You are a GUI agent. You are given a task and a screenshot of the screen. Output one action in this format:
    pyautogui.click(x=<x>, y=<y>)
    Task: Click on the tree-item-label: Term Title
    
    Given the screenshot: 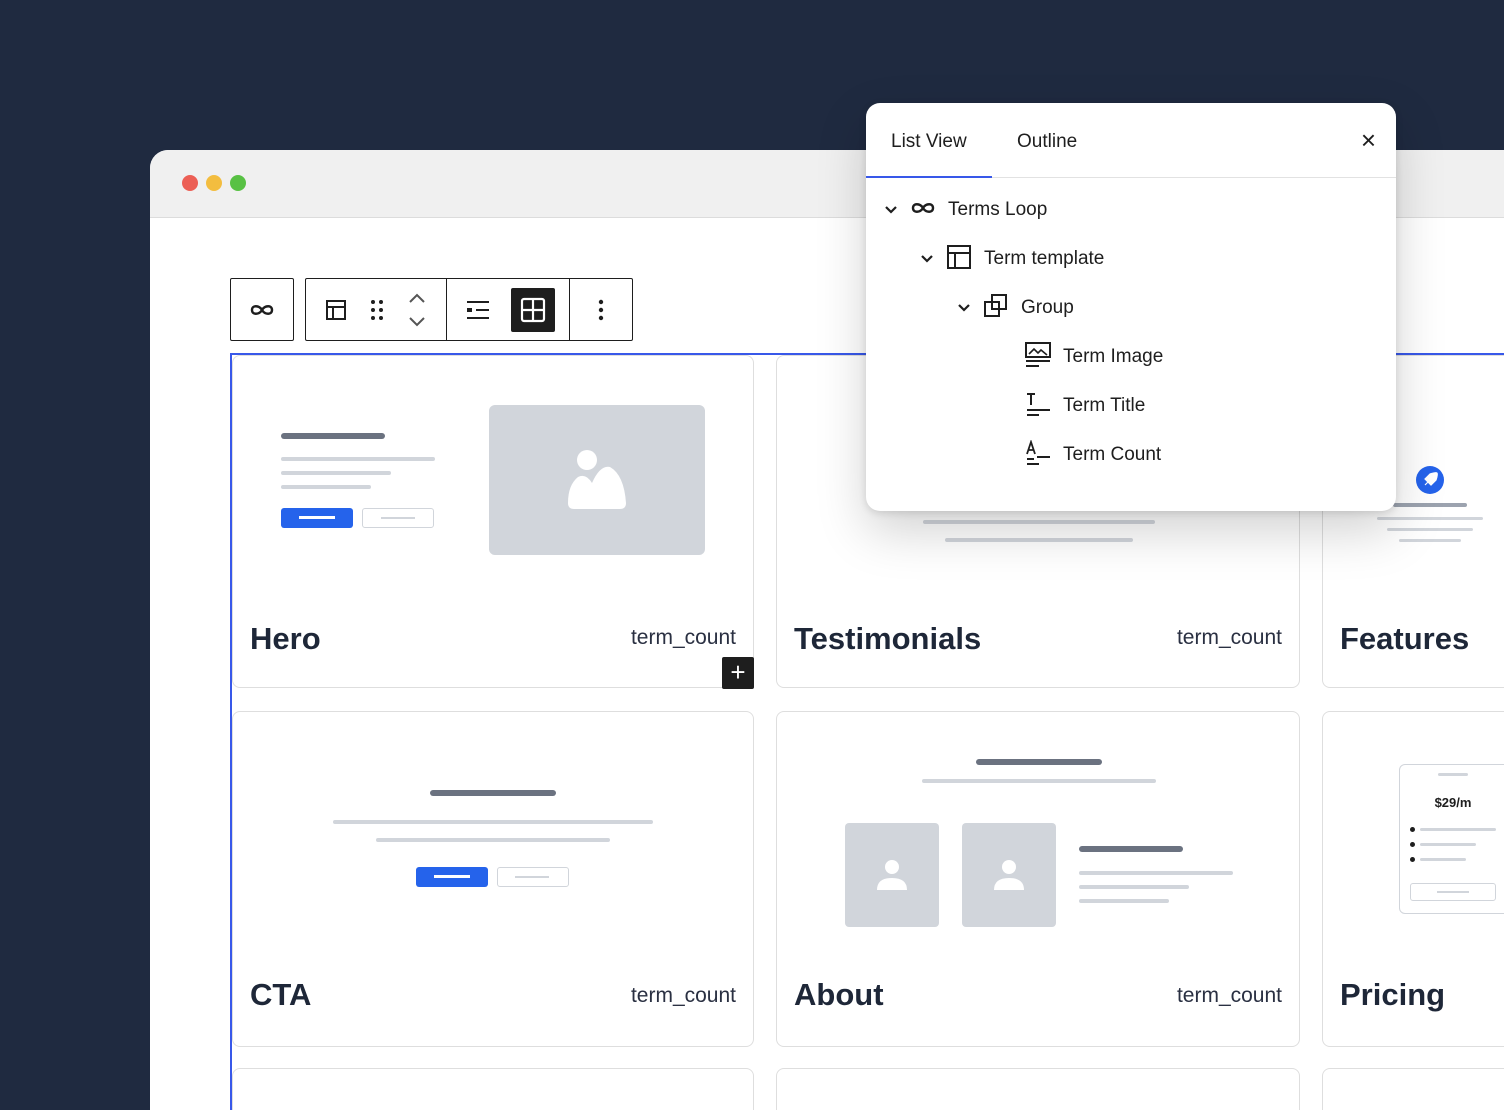 What is the action you would take?
    pyautogui.click(x=1104, y=405)
    